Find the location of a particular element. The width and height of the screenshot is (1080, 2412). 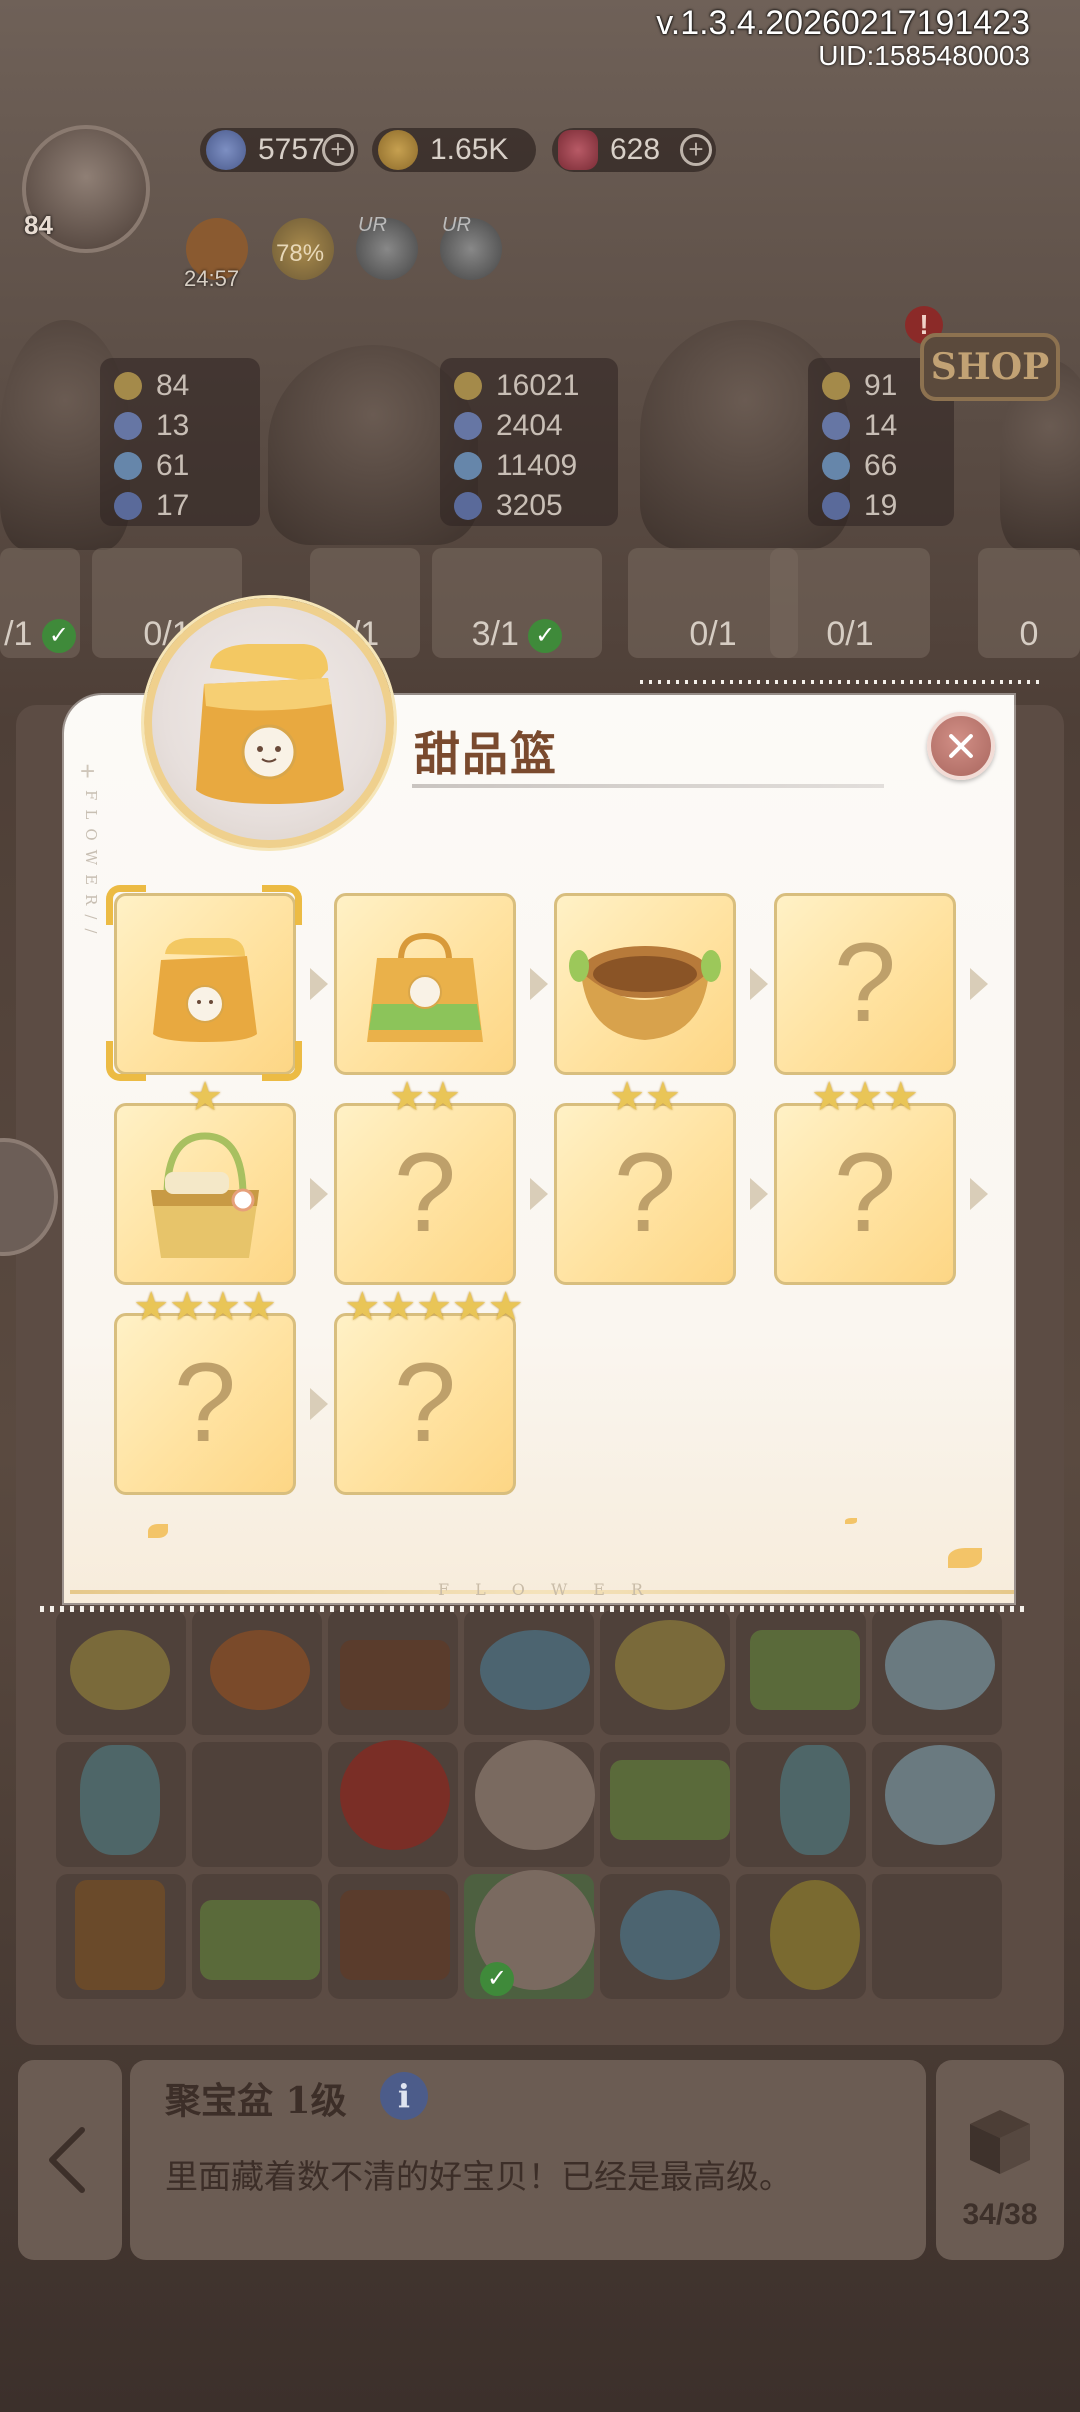

stat-value: 66 is located at coordinates (881, 465).